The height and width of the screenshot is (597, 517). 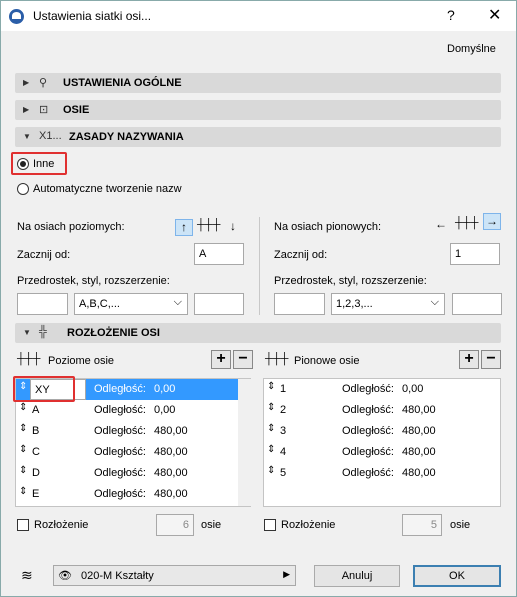 I want to click on list-item: ⇕ 3 Odległość: 480,00, so click(x=382, y=431).